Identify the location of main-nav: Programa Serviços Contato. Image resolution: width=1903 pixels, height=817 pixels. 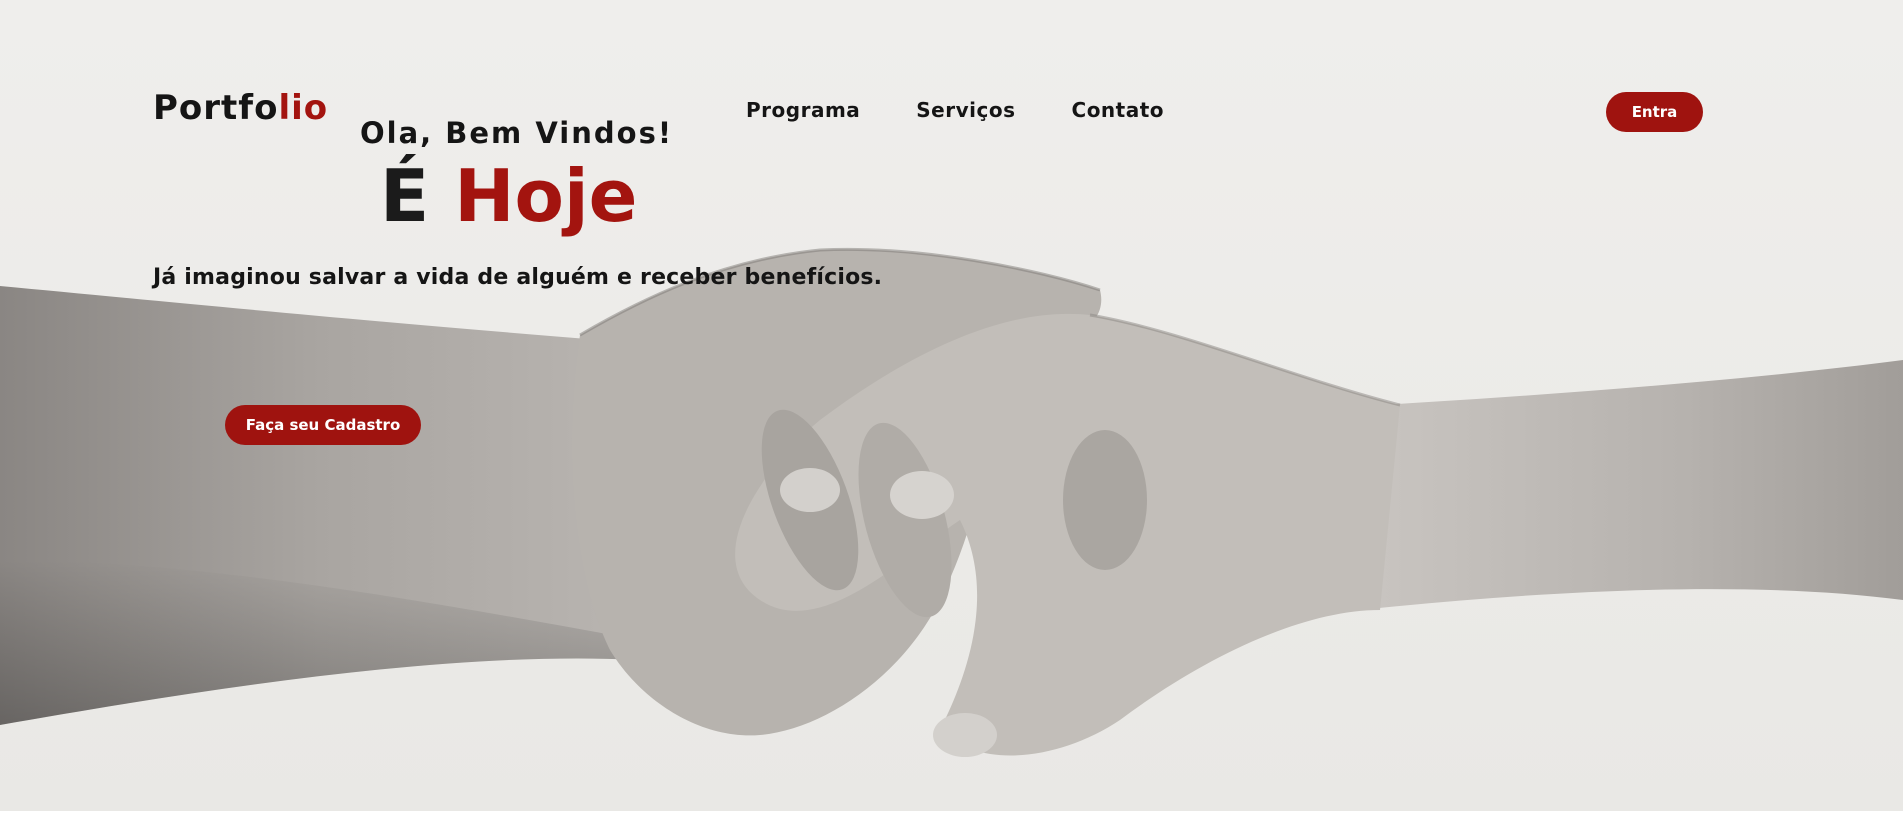
(955, 110).